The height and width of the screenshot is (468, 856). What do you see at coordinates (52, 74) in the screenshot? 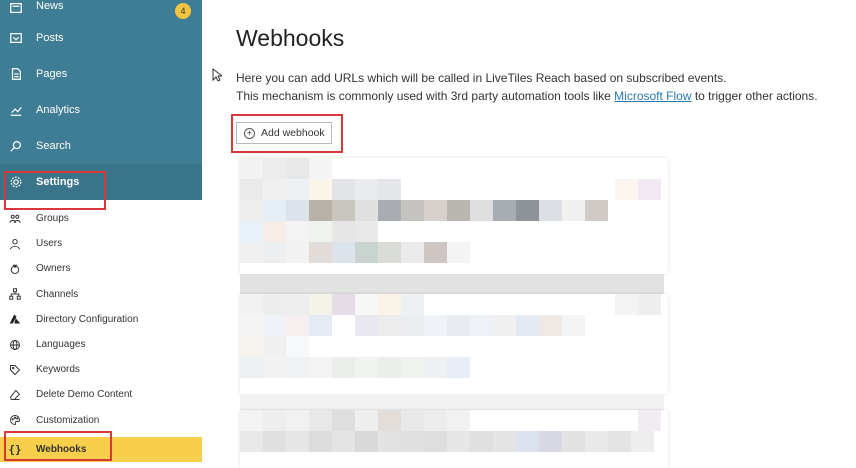
I see `nav-item-label: Pages` at bounding box center [52, 74].